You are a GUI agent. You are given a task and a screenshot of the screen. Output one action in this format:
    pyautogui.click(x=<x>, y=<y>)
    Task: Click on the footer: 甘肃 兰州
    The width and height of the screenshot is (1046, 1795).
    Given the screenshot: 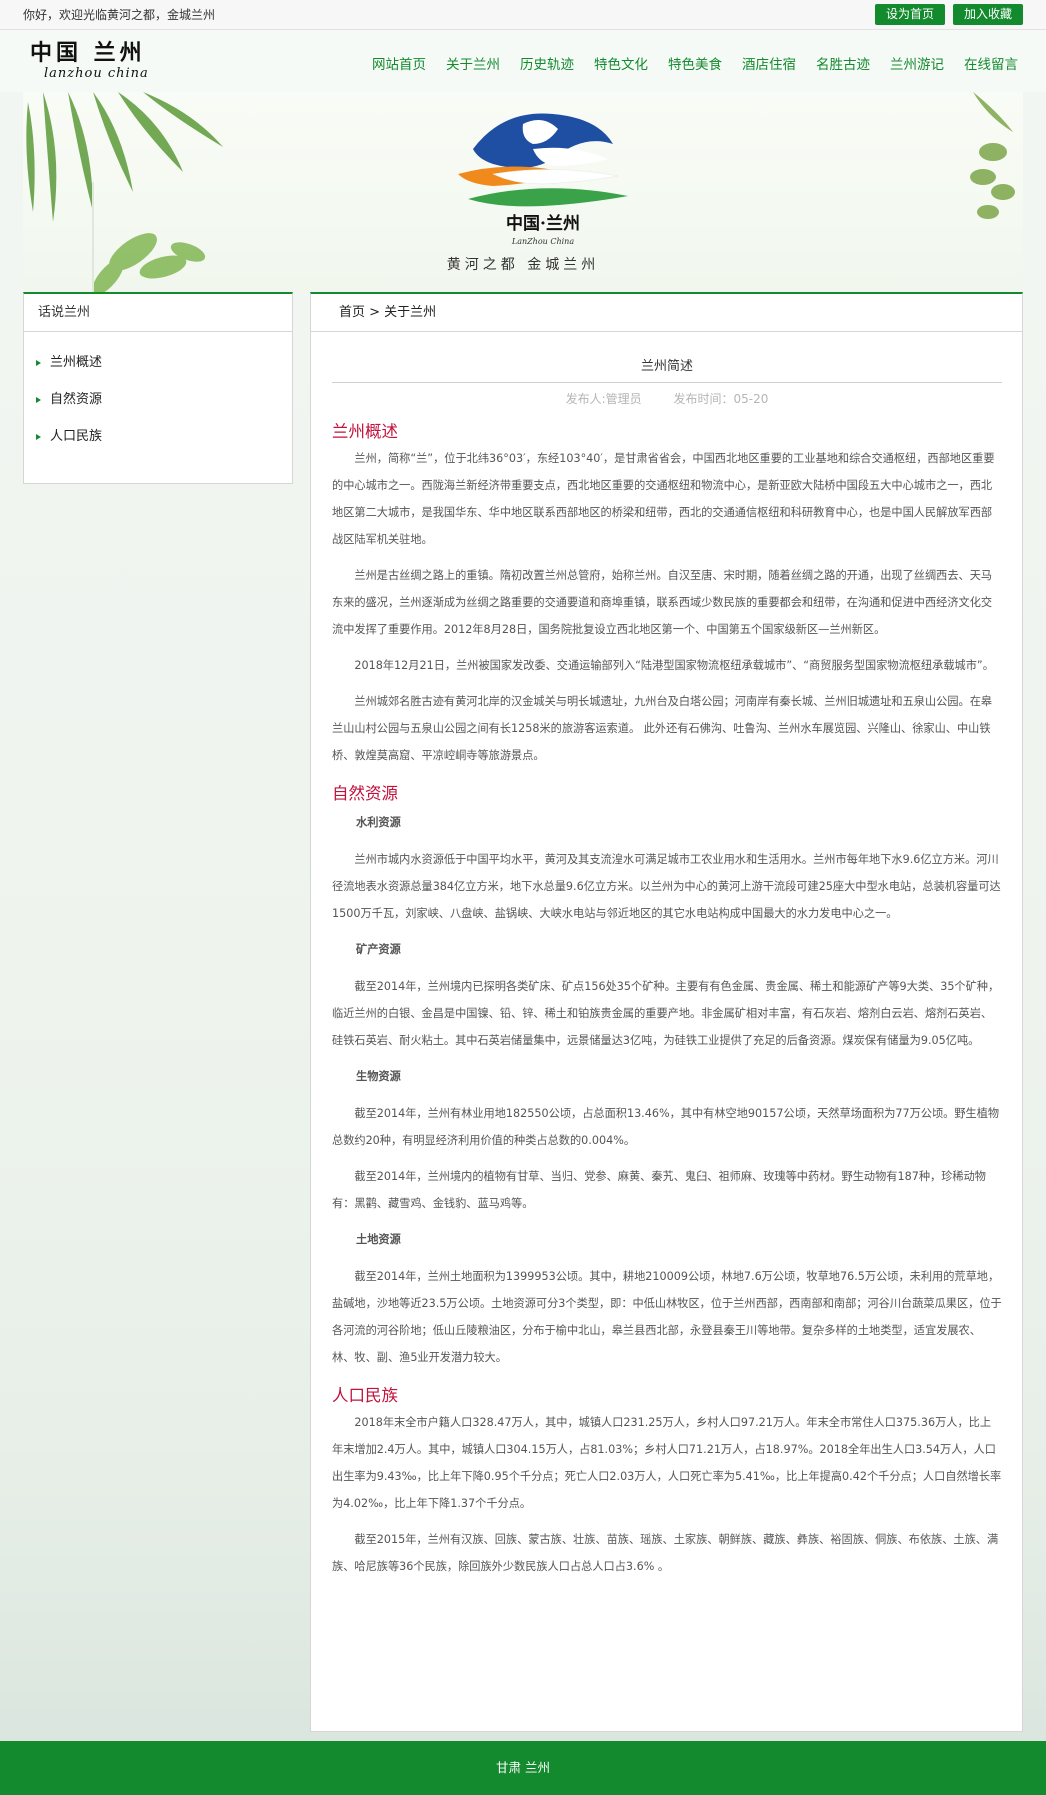 What is the action you would take?
    pyautogui.click(x=523, y=1768)
    